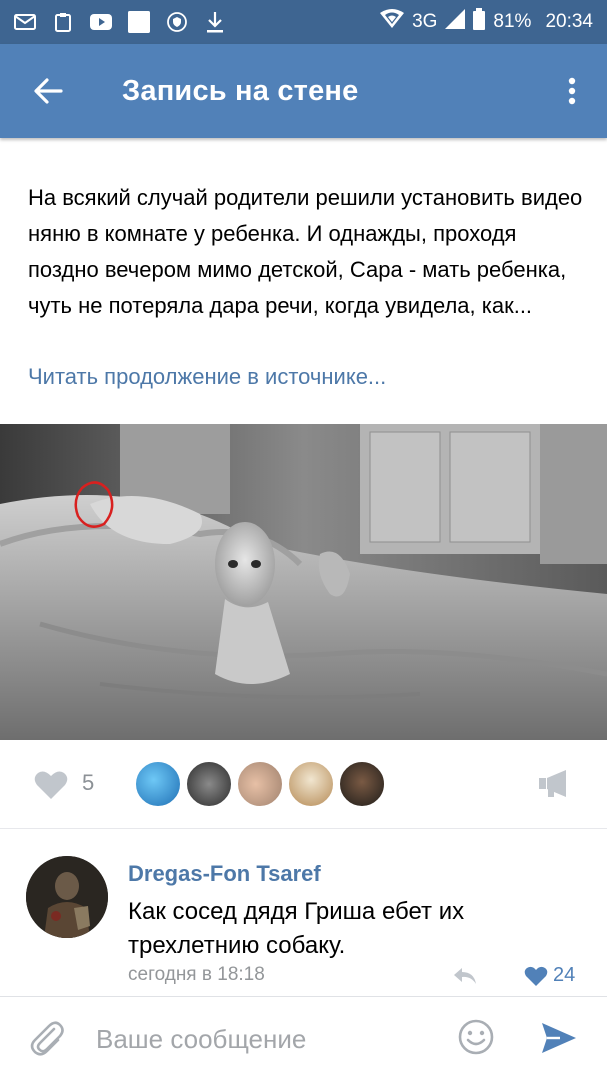 The width and height of the screenshot is (607, 1080). What do you see at coordinates (177, 22) in the screenshot?
I see `vpn-shield-icon` at bounding box center [177, 22].